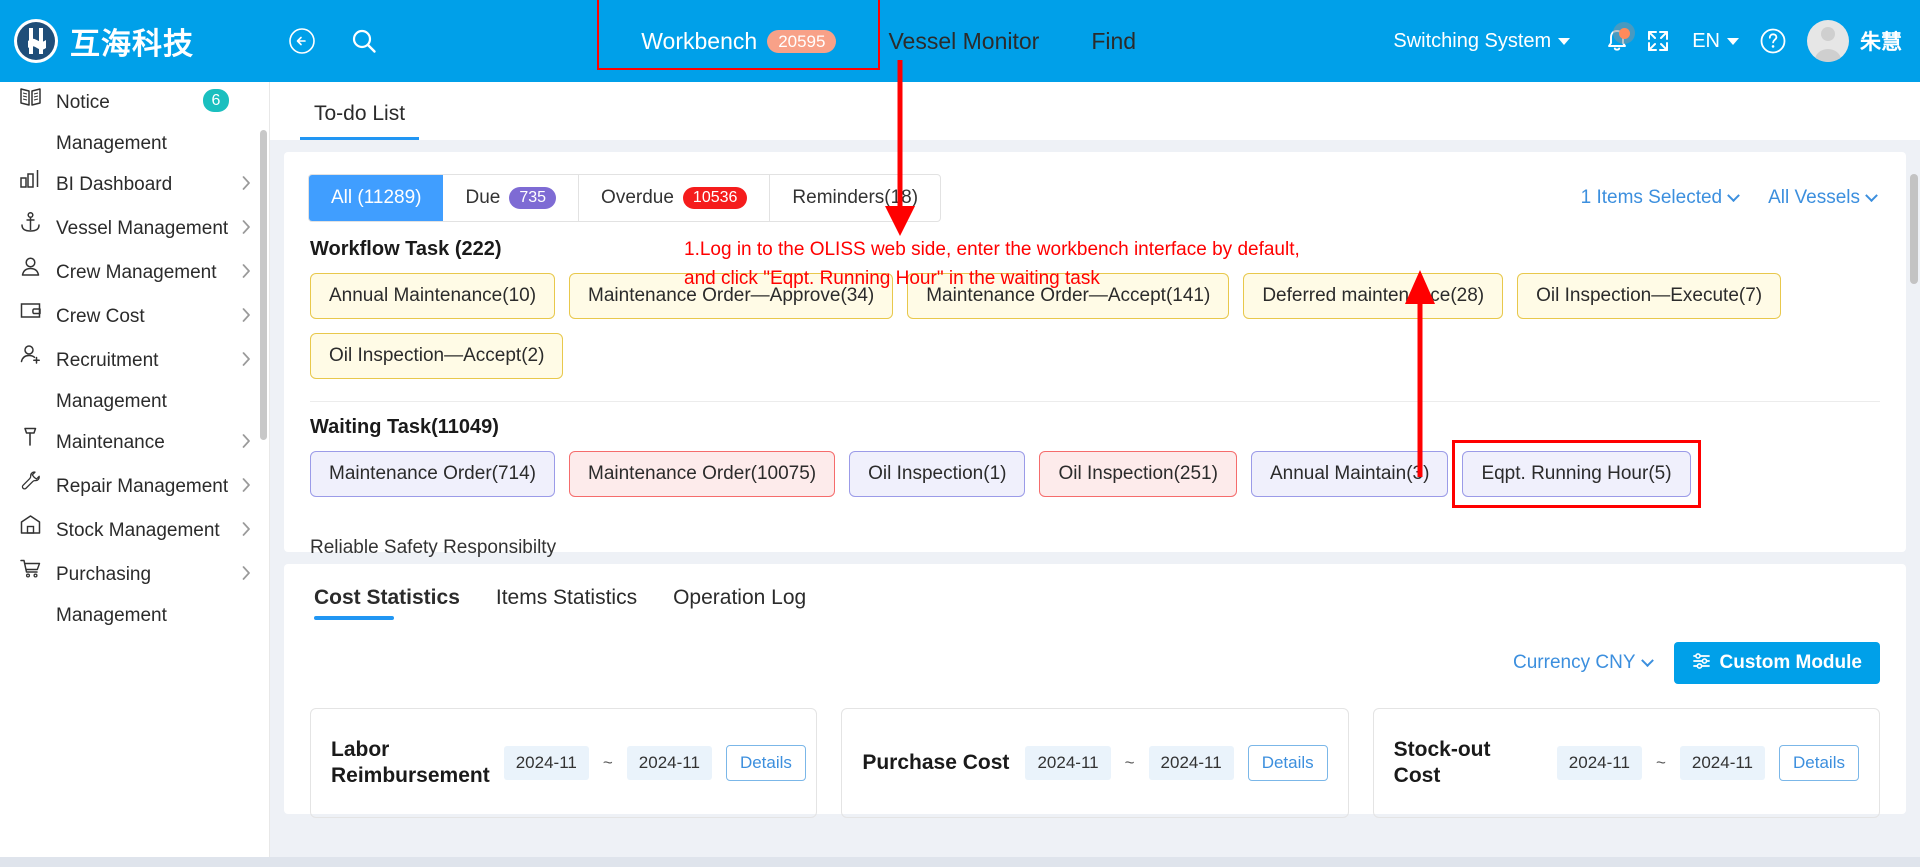  I want to click on sidebar-item-purchasing-management: Purchasing Management, so click(134, 595).